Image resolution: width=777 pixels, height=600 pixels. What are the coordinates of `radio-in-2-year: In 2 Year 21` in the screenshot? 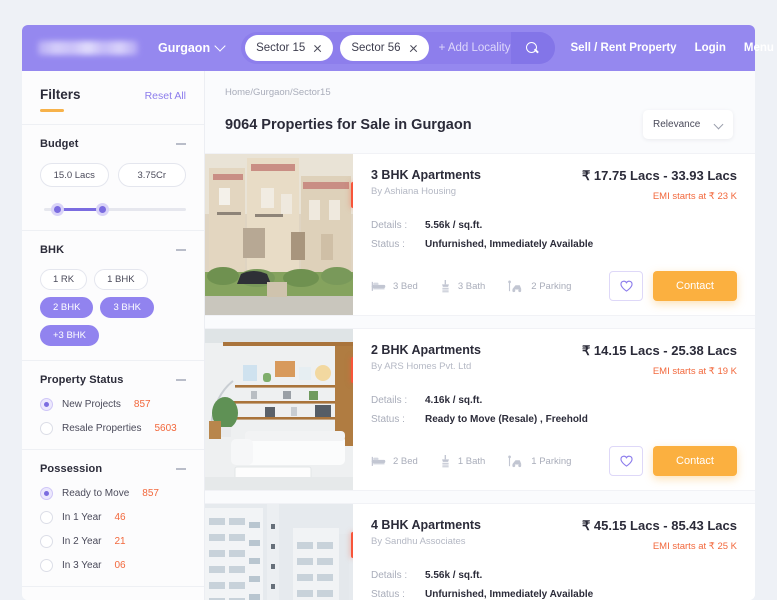 It's located at (113, 541).